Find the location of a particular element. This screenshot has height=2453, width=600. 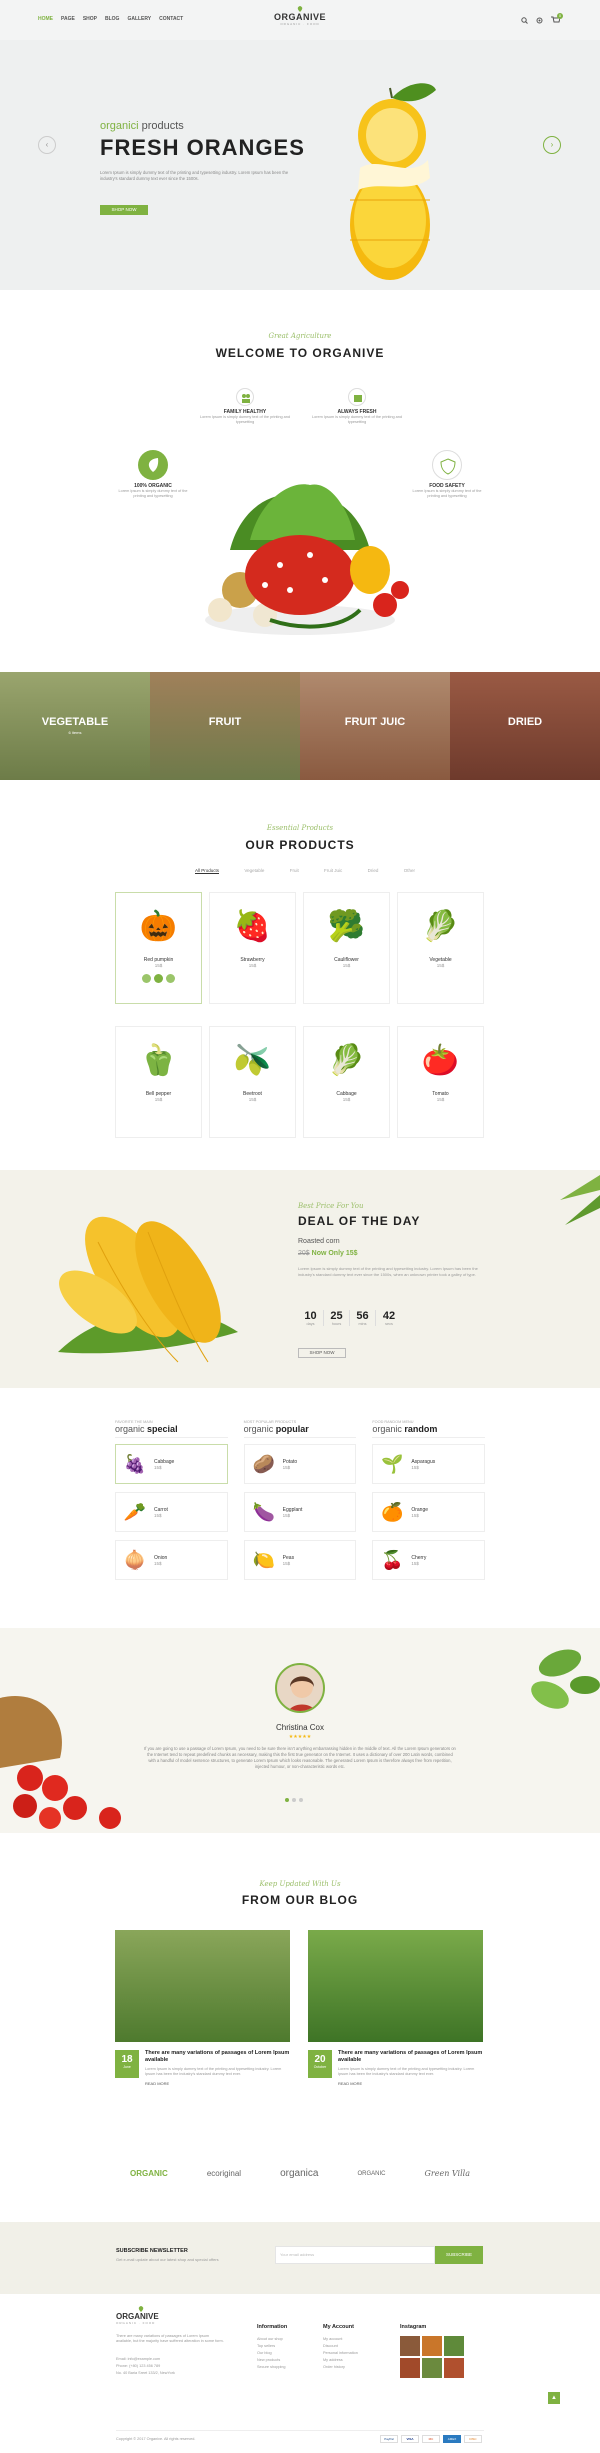

product-card: 🫒 Beetroot 15$ is located at coordinates (252, 1082).